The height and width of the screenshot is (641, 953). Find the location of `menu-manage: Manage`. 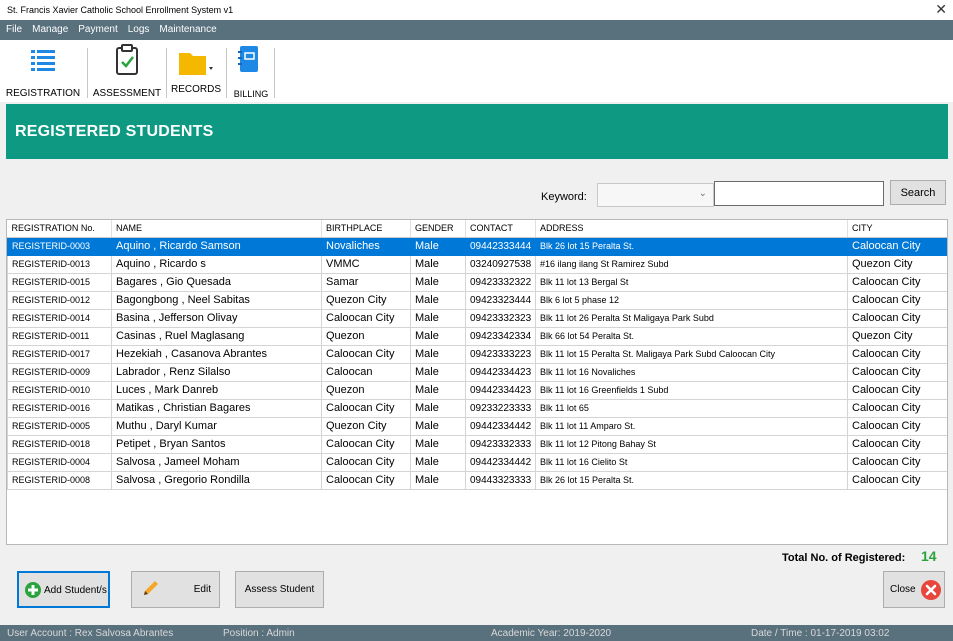

menu-manage: Manage is located at coordinates (50, 27).